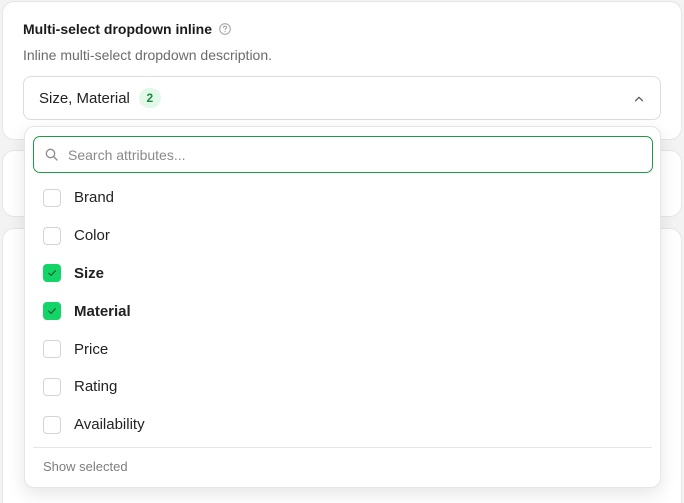 The width and height of the screenshot is (684, 503). What do you see at coordinates (92, 236) in the screenshot?
I see `option-label: Color` at bounding box center [92, 236].